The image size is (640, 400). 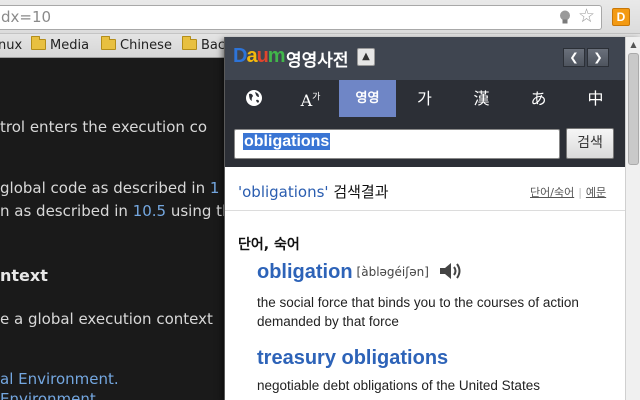 What do you see at coordinates (590, 143) in the screenshot?
I see `search-button: 검색` at bounding box center [590, 143].